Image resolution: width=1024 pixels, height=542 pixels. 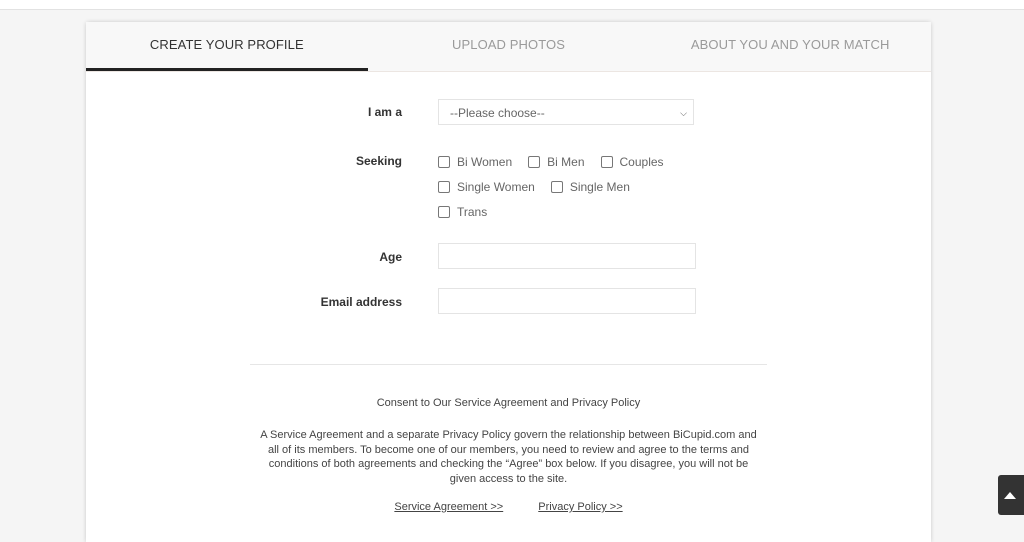 What do you see at coordinates (378, 161) in the screenshot?
I see `seeking-label: Seeking` at bounding box center [378, 161].